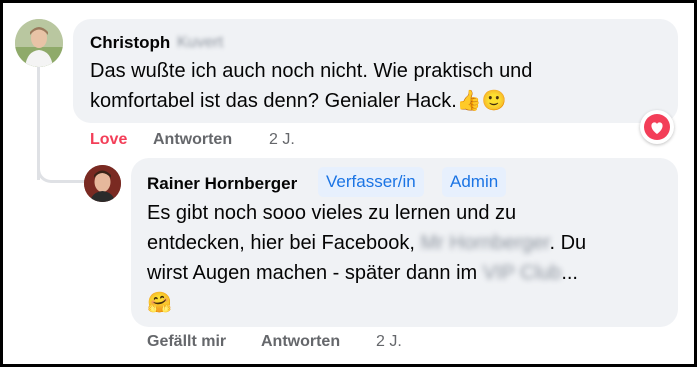  Describe the element at coordinates (312, 273) in the screenshot. I see `reply-text: wirst Augen machen - später dann im` at that location.